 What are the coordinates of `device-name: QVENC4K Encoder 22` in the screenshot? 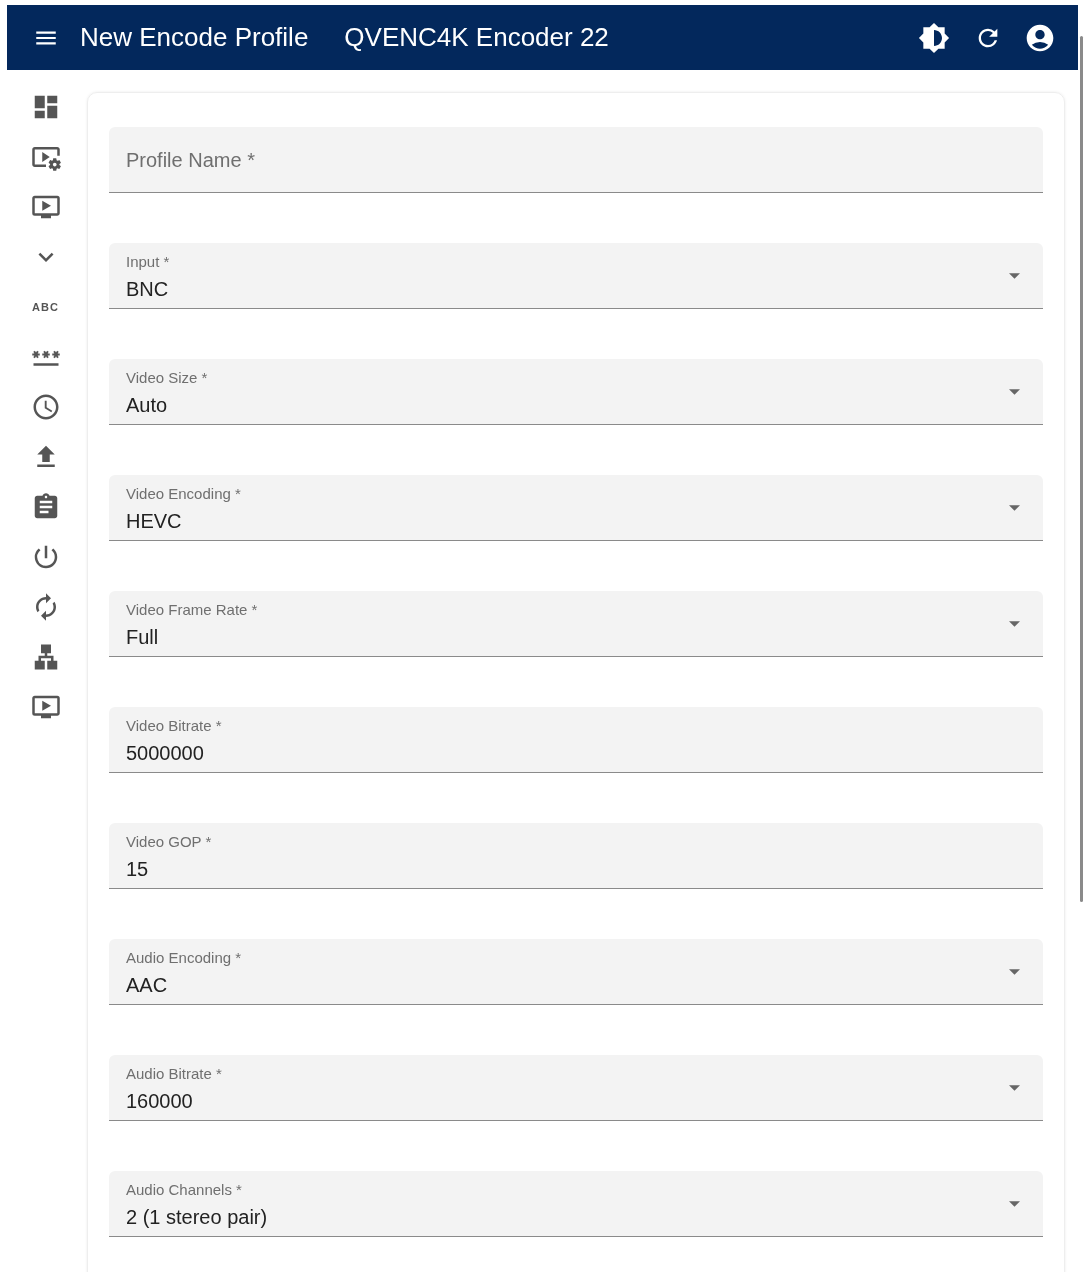 It's located at (476, 37).